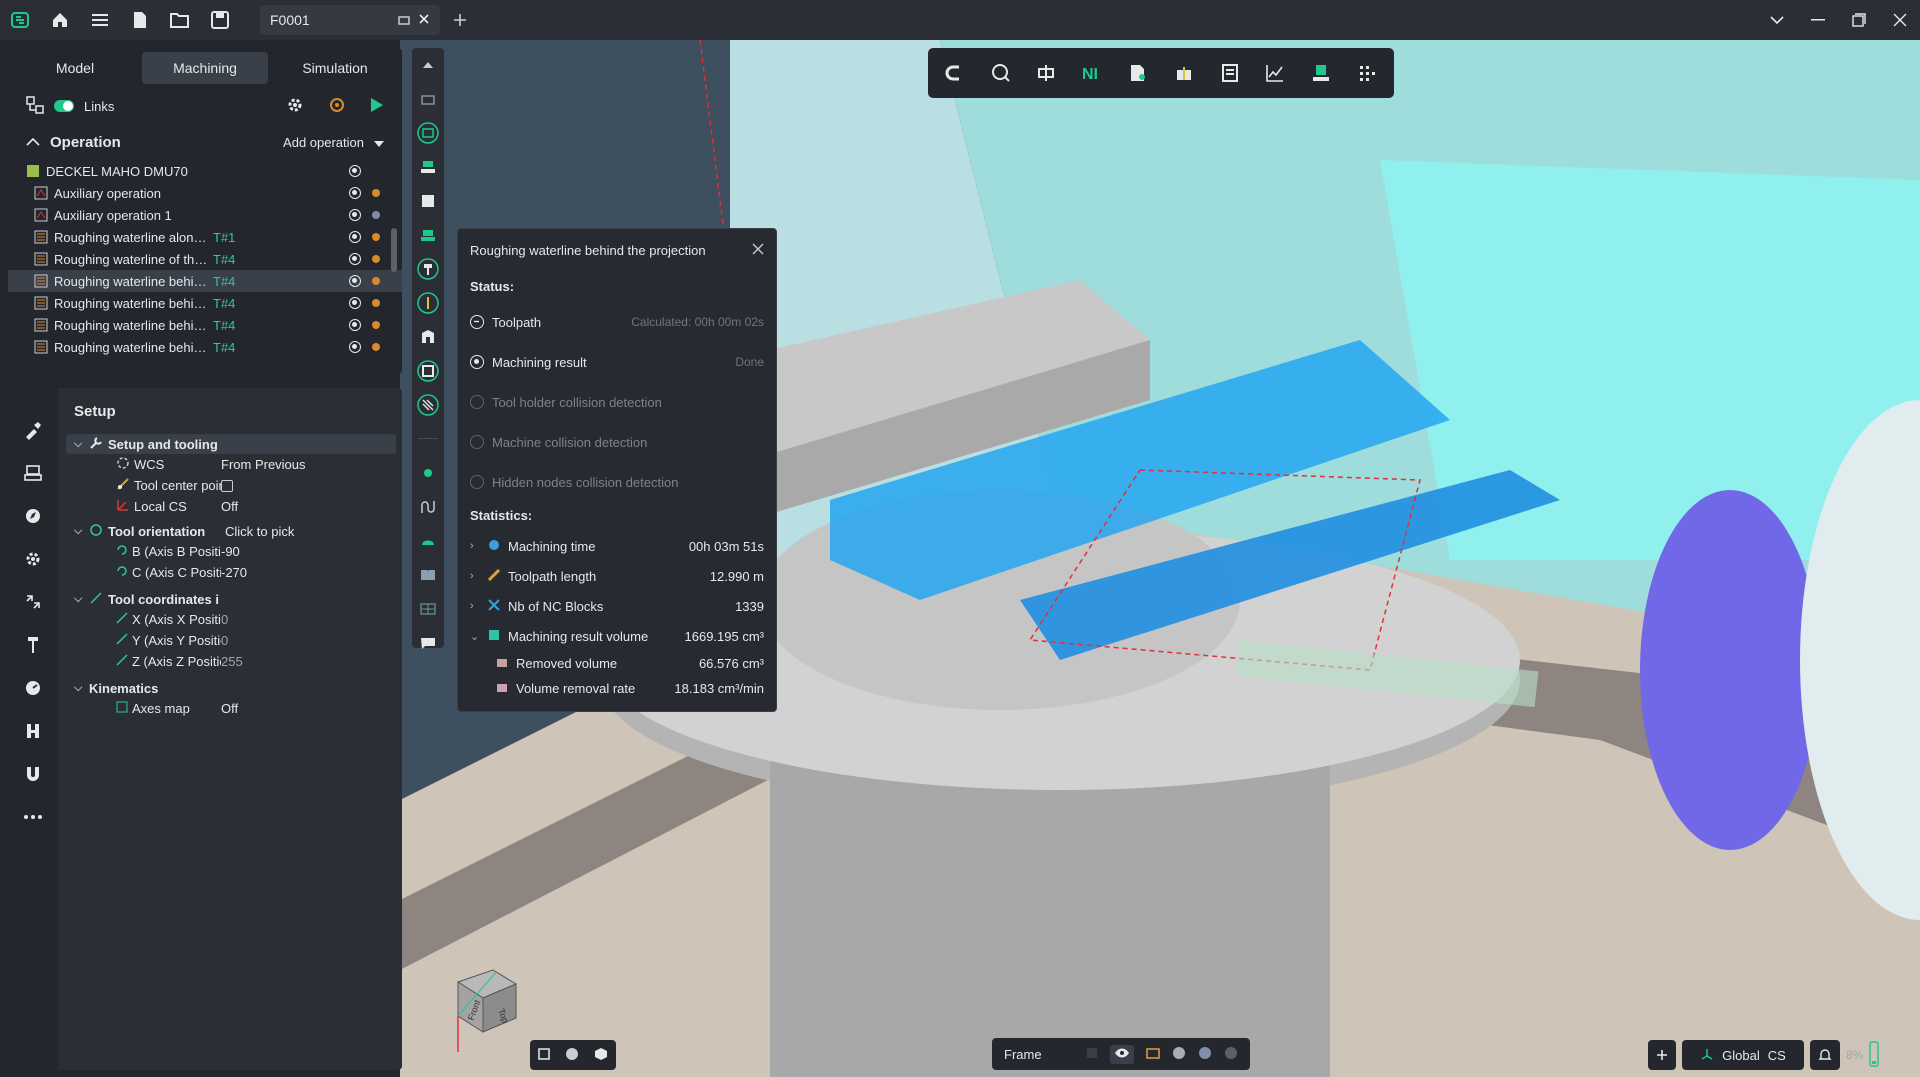 This screenshot has height=1077, width=1920. I want to click on property-row: Tool center point, so click(231, 485).